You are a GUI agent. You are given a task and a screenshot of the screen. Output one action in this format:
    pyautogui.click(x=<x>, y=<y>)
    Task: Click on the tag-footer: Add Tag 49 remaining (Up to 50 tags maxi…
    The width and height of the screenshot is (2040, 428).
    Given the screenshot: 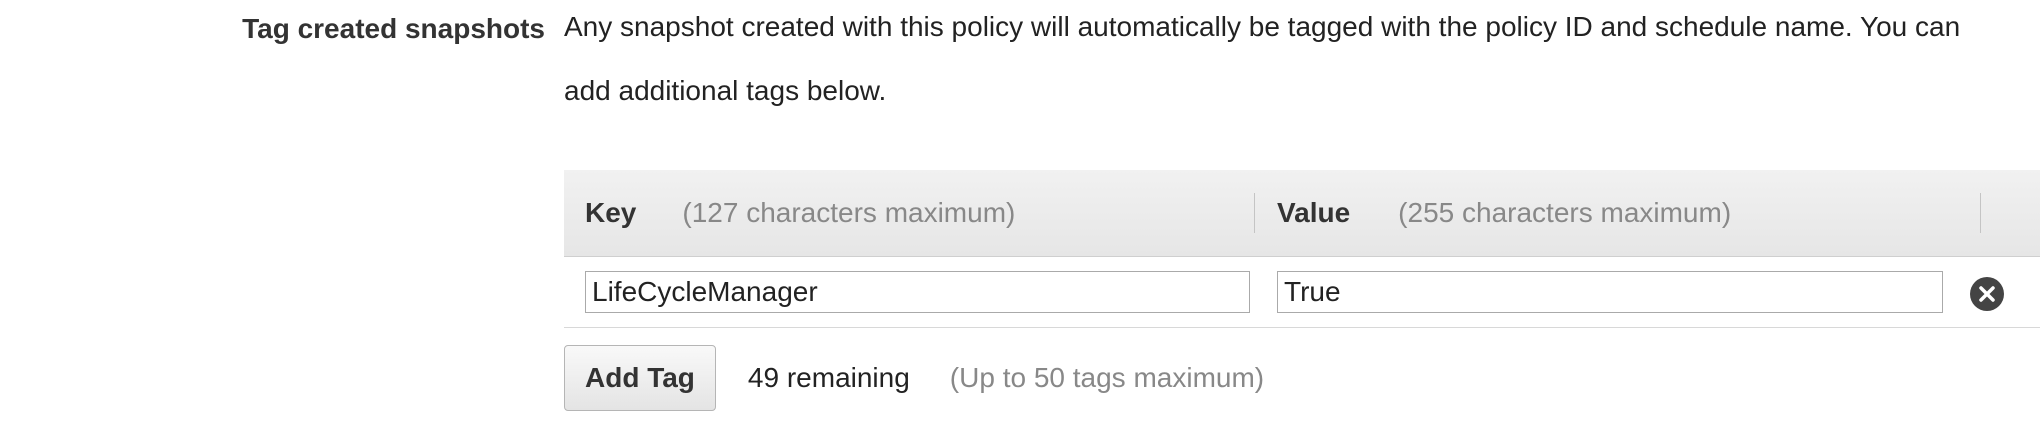 What is the action you would take?
    pyautogui.click(x=914, y=378)
    